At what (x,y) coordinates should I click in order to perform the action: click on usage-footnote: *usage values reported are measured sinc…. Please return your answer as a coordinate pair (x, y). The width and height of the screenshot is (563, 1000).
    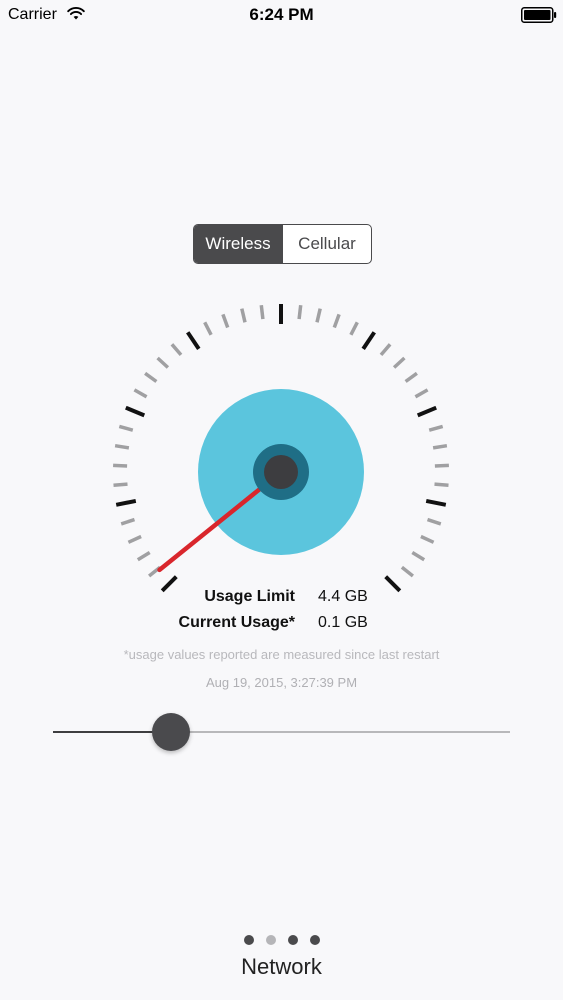
    Looking at the image, I should click on (281, 654).